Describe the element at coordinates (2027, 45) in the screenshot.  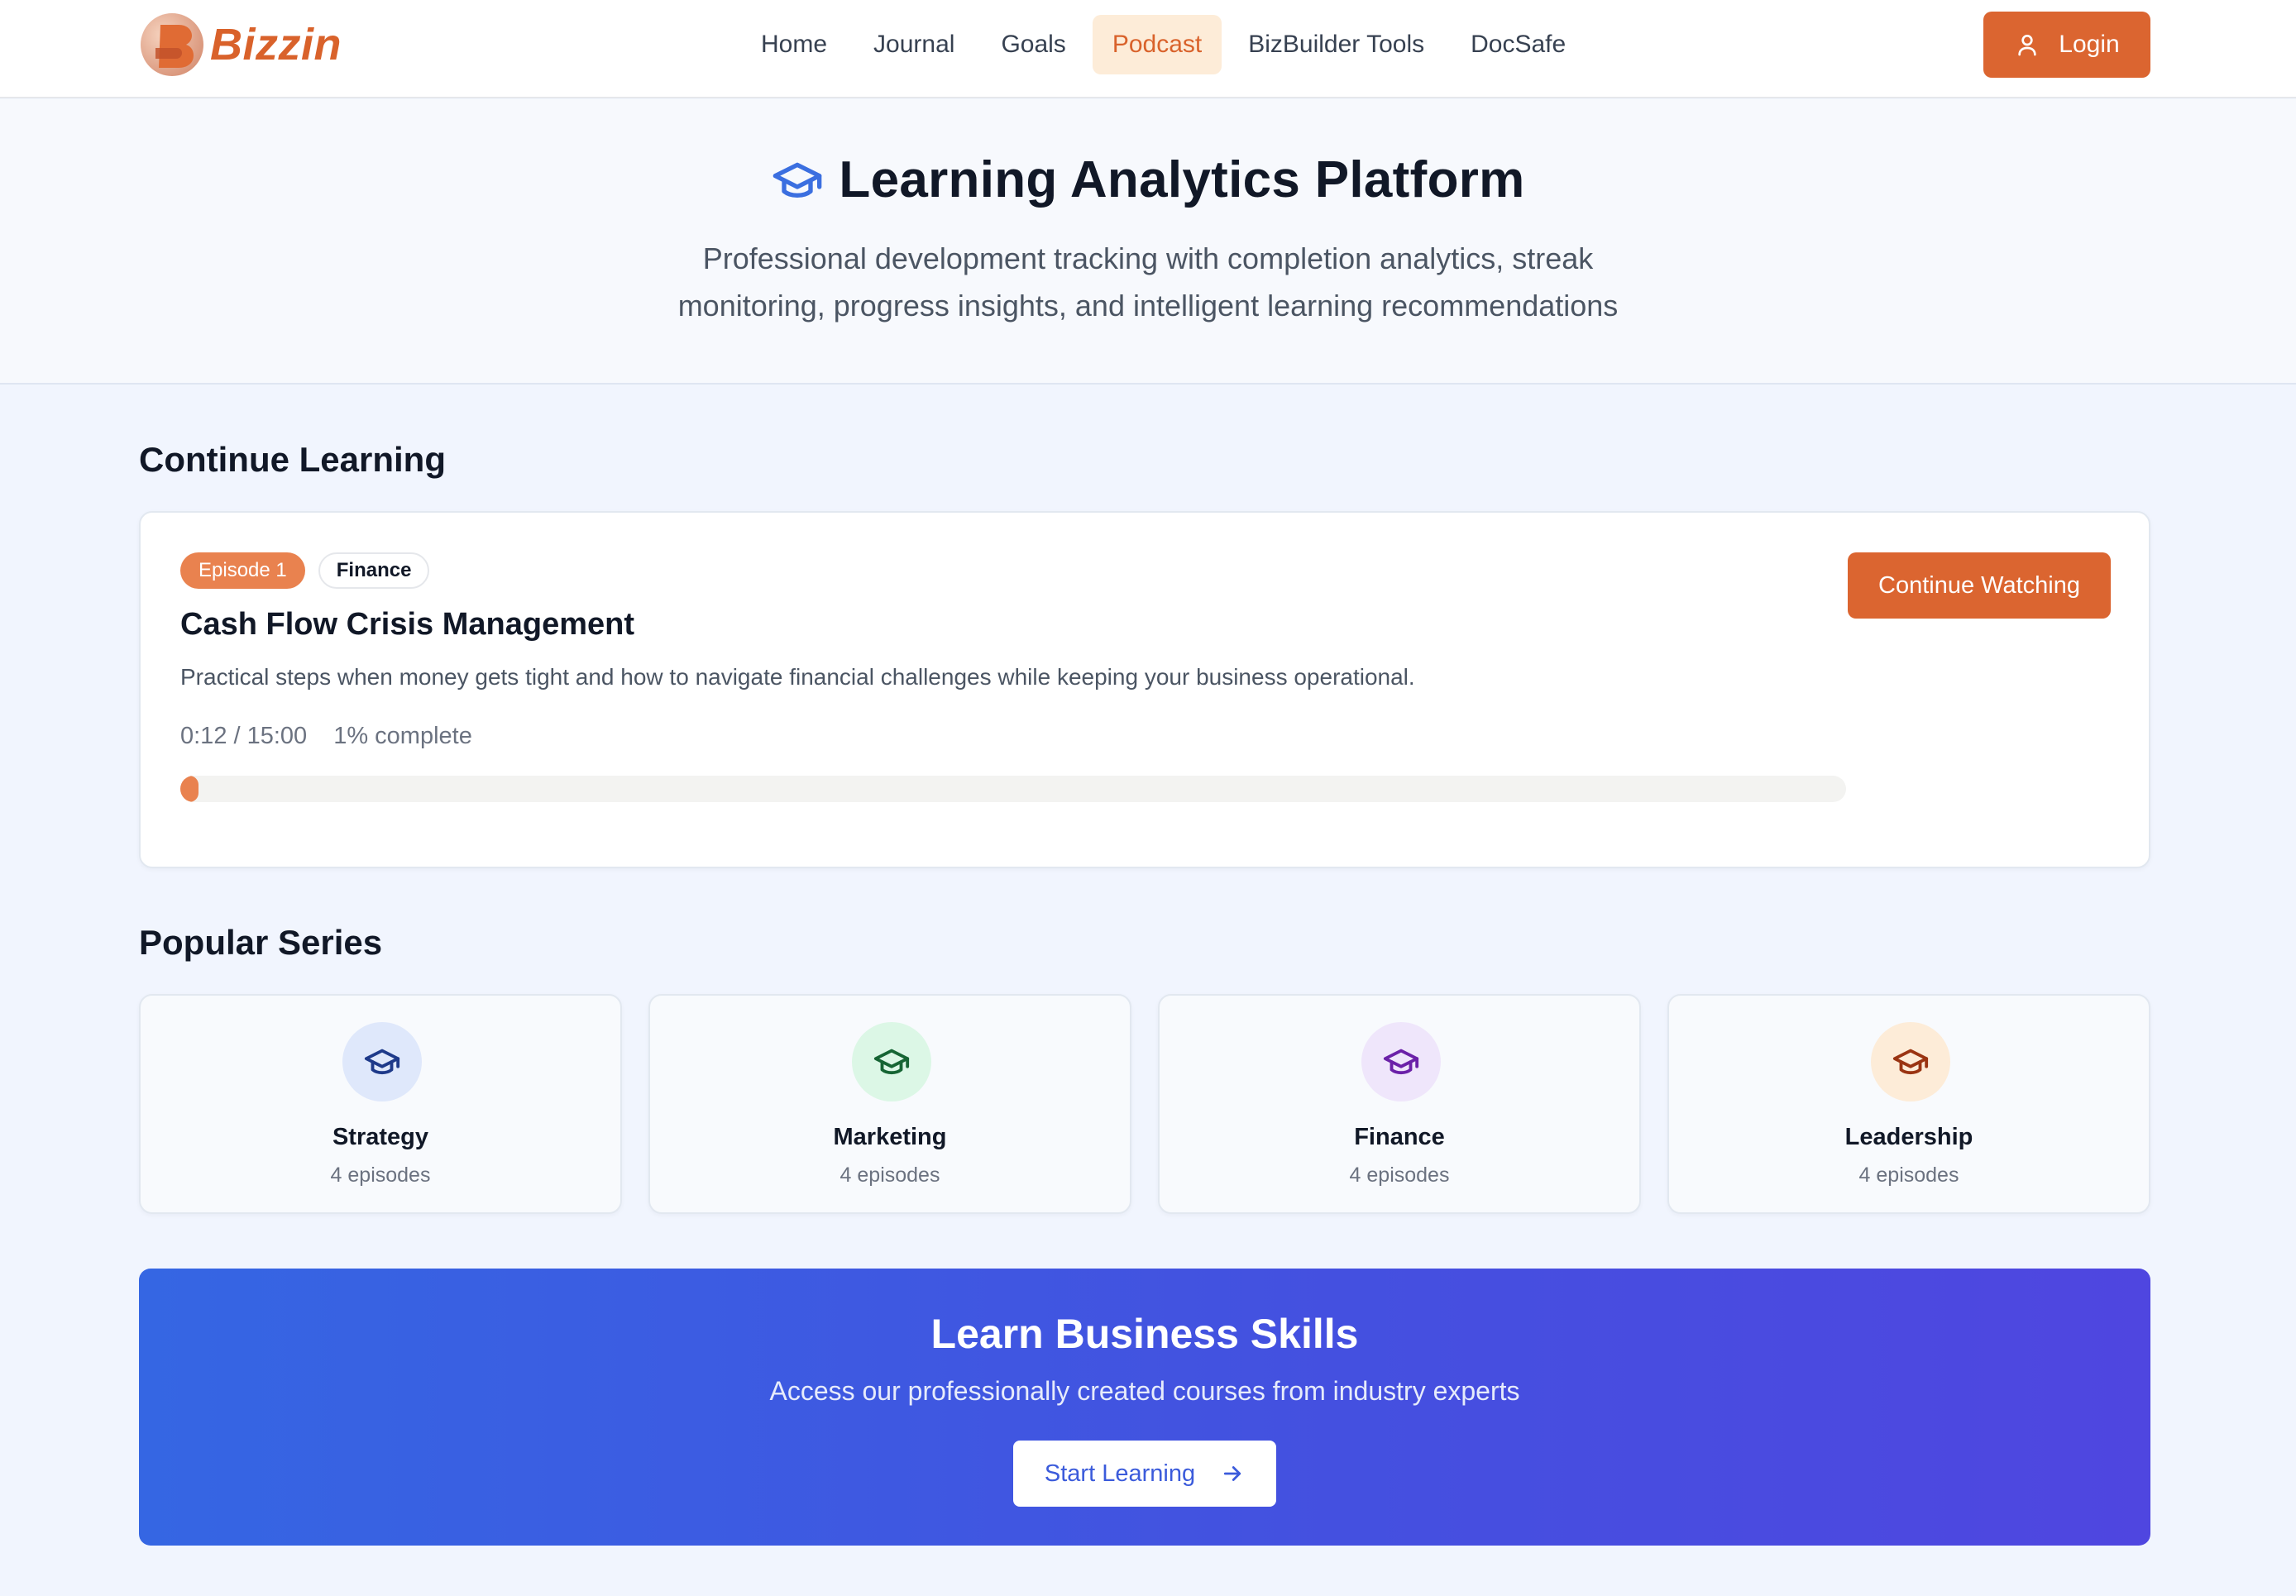
I see `user-icon` at that location.